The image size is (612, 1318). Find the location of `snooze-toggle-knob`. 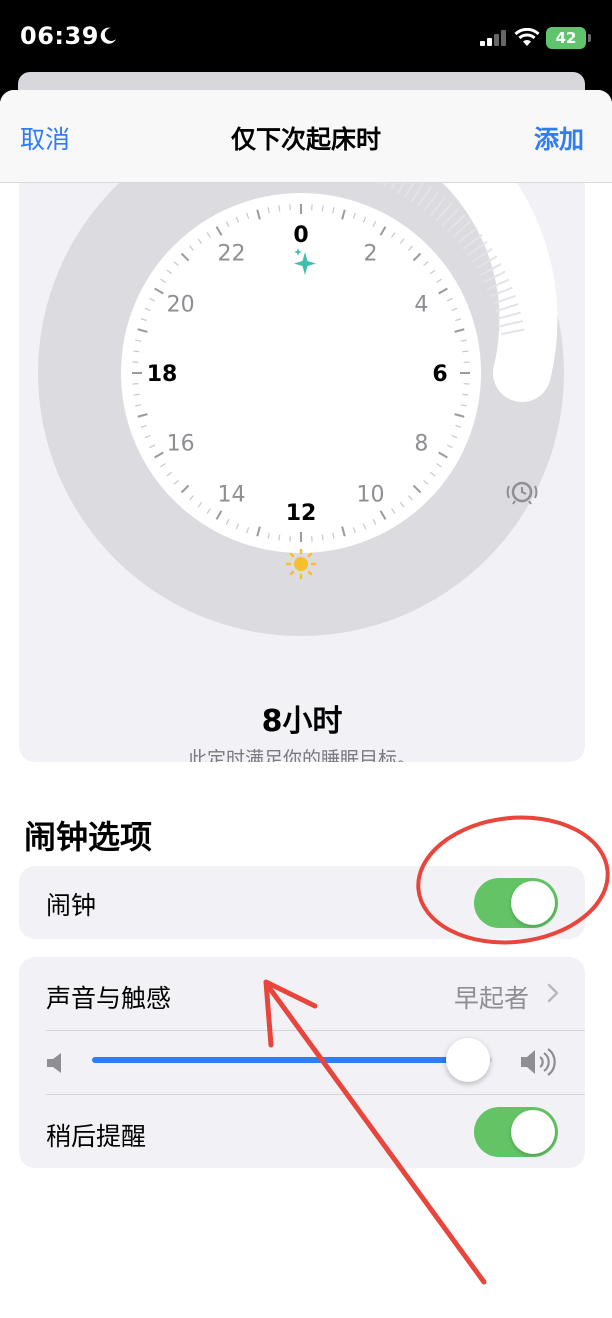

snooze-toggle-knob is located at coordinates (533, 1132).